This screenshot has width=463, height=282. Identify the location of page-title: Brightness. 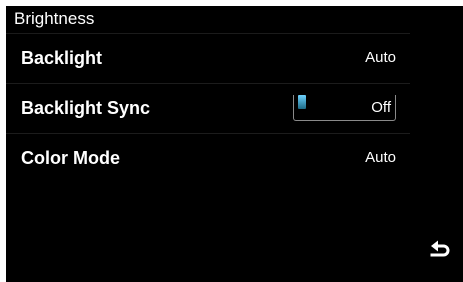
(54, 18).